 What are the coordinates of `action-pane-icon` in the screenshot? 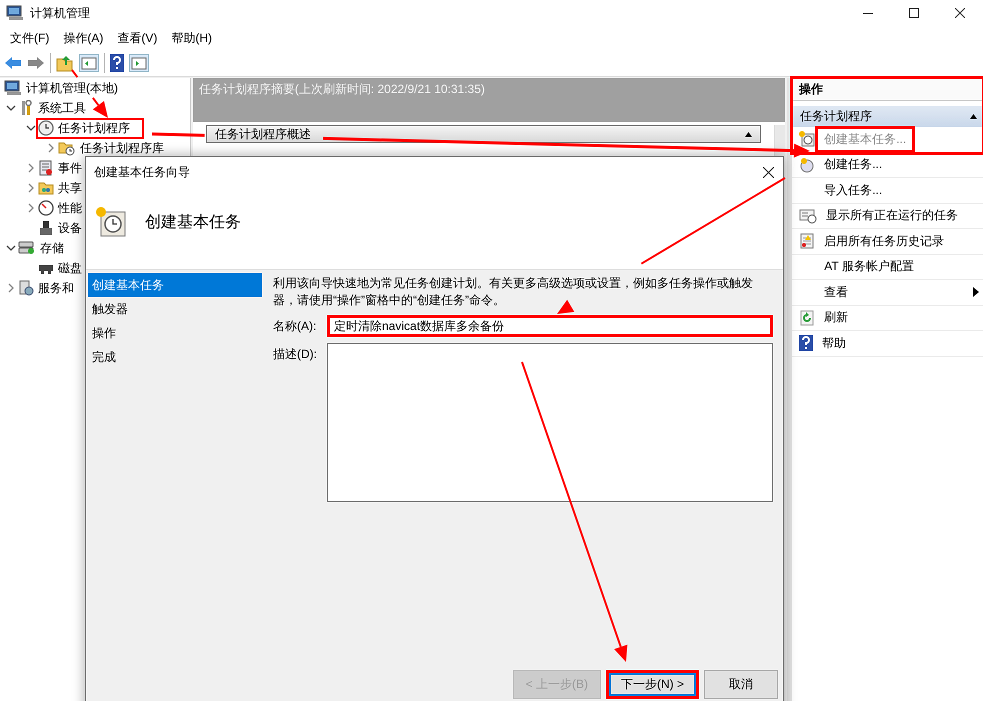 It's located at (139, 63).